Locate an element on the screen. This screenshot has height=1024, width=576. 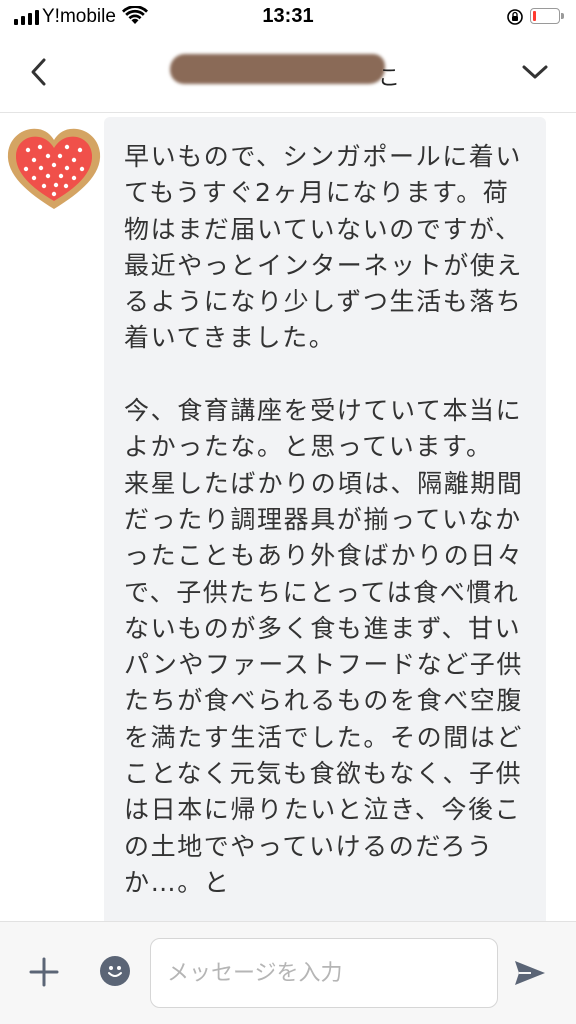
orientation-lock-icon is located at coordinates (515, 17).